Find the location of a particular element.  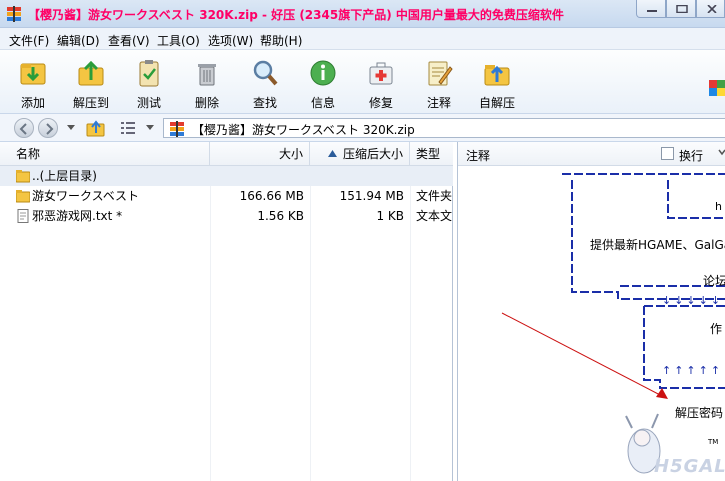

forward-button is located at coordinates (48, 128).